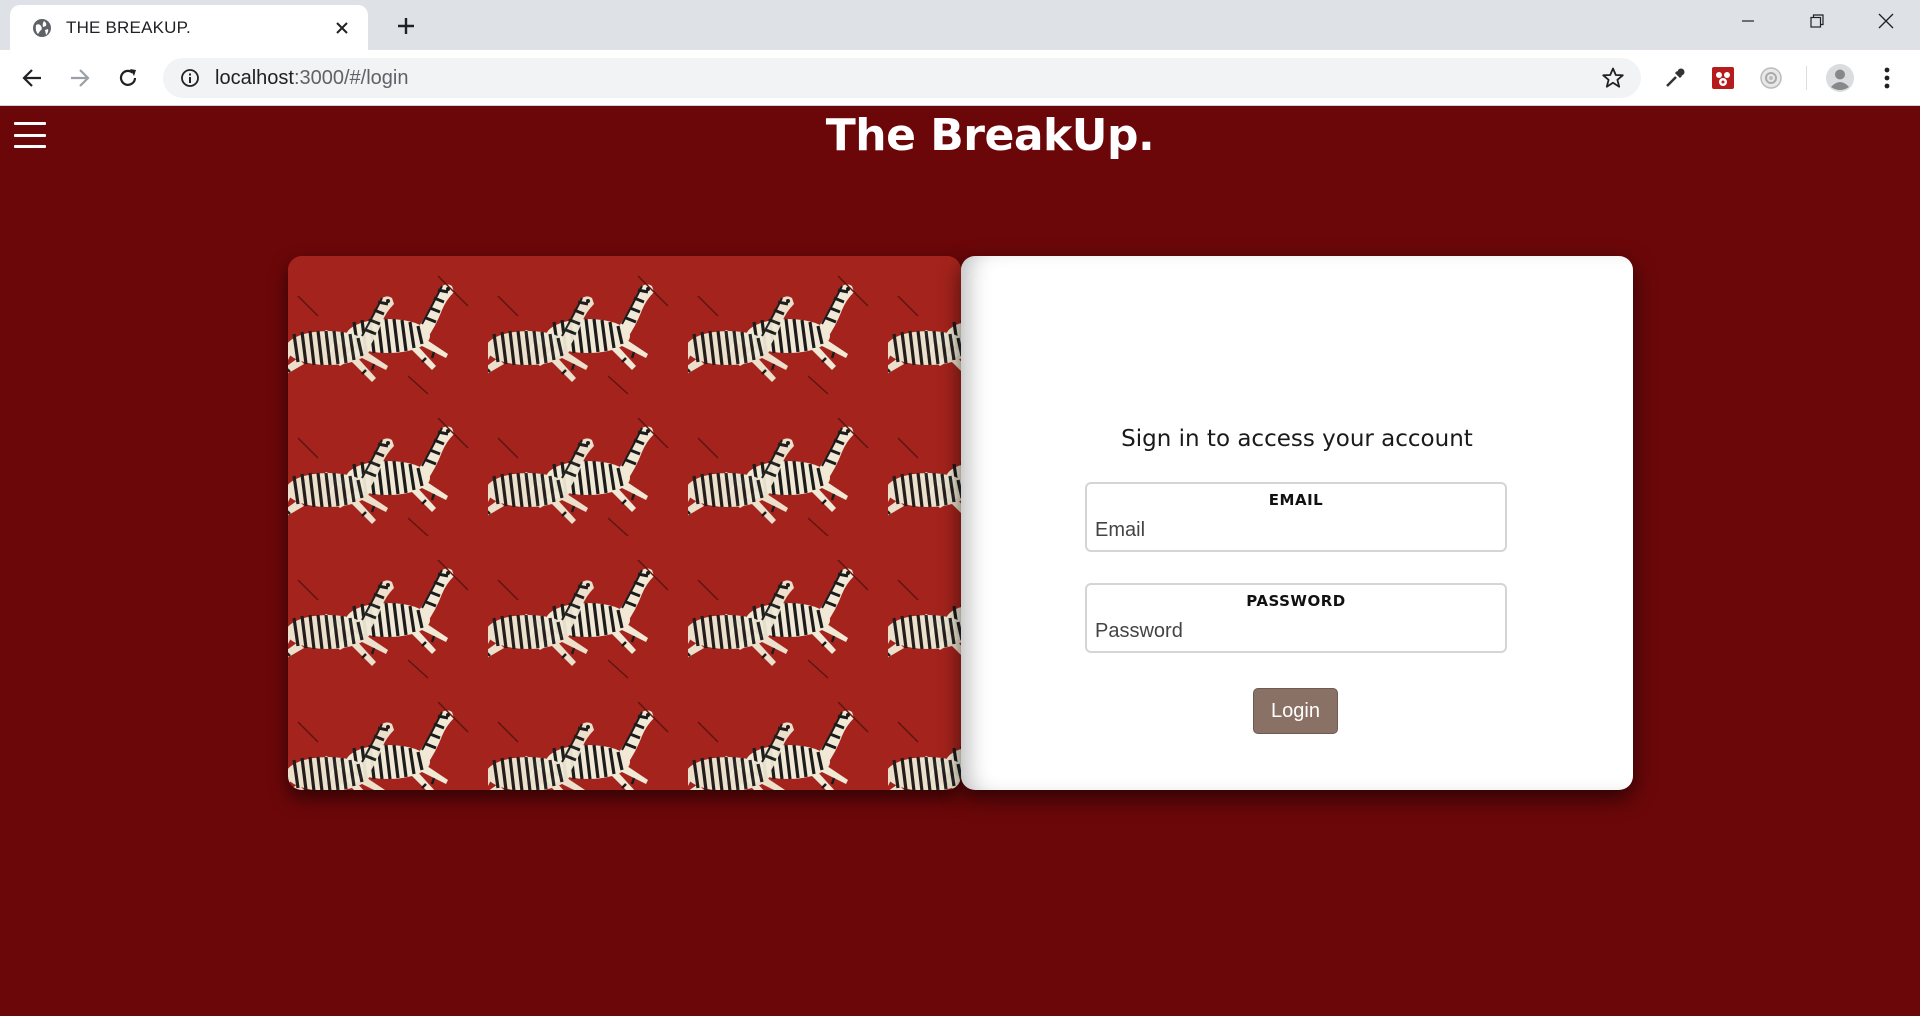 The image size is (1920, 1016). I want to click on star-icon, so click(1613, 78).